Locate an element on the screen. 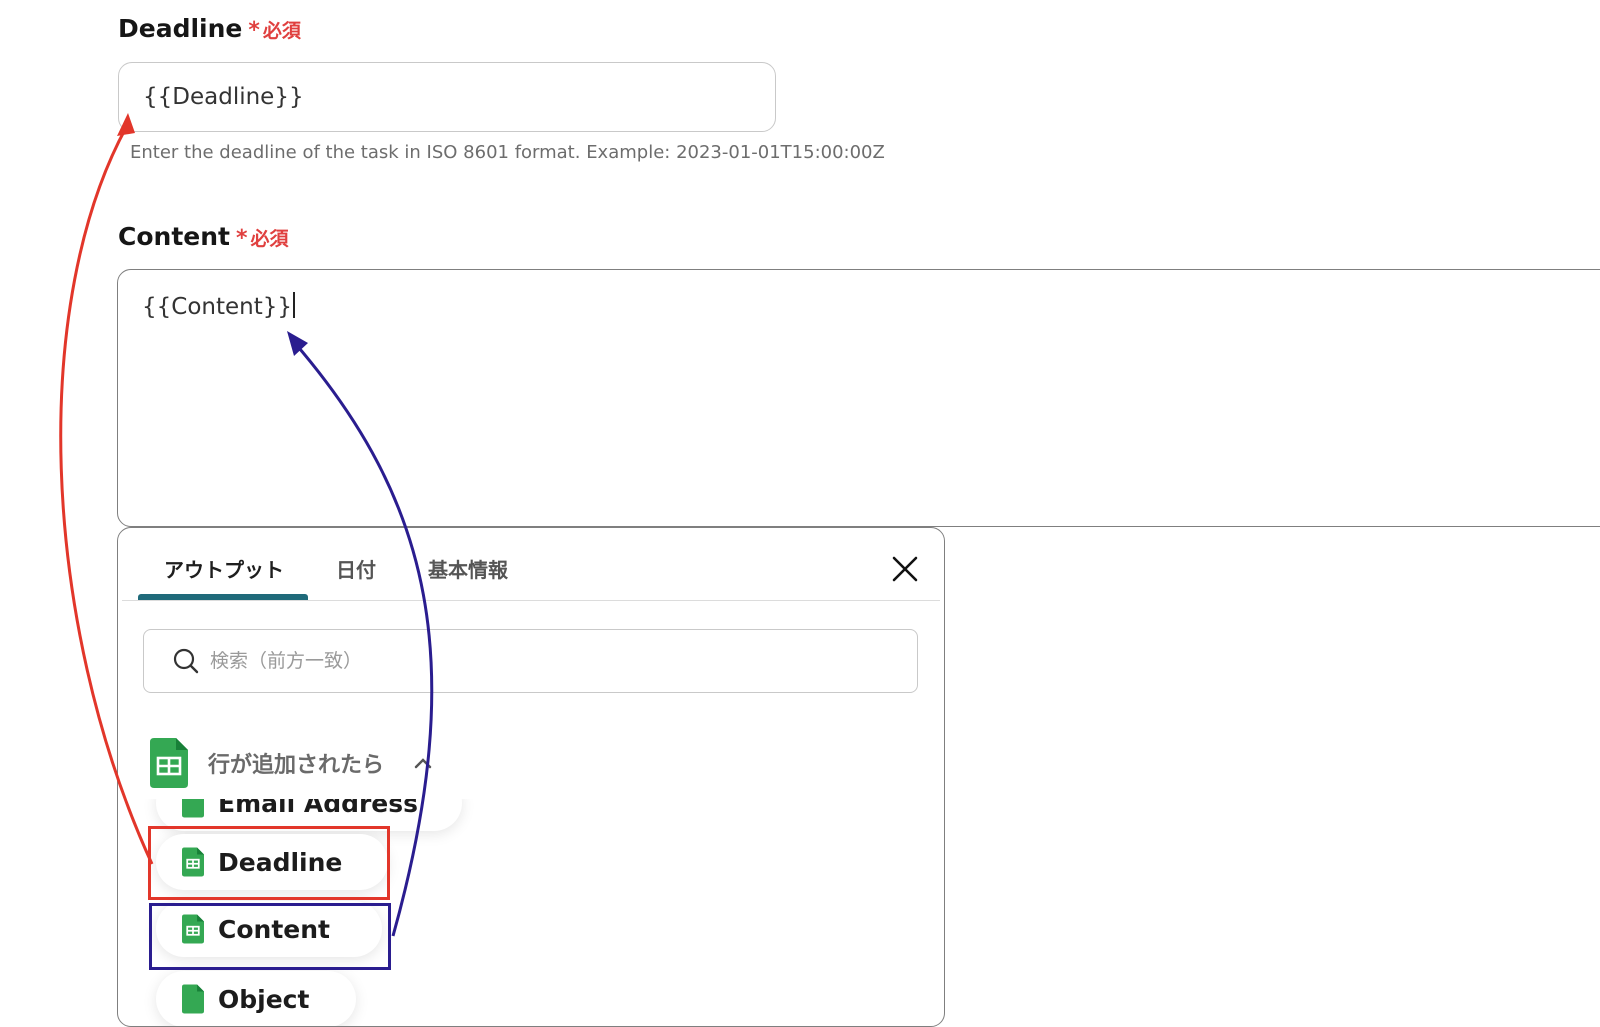 Image resolution: width=1600 pixels, height=1027 pixels. highlight-content-box is located at coordinates (270, 936).